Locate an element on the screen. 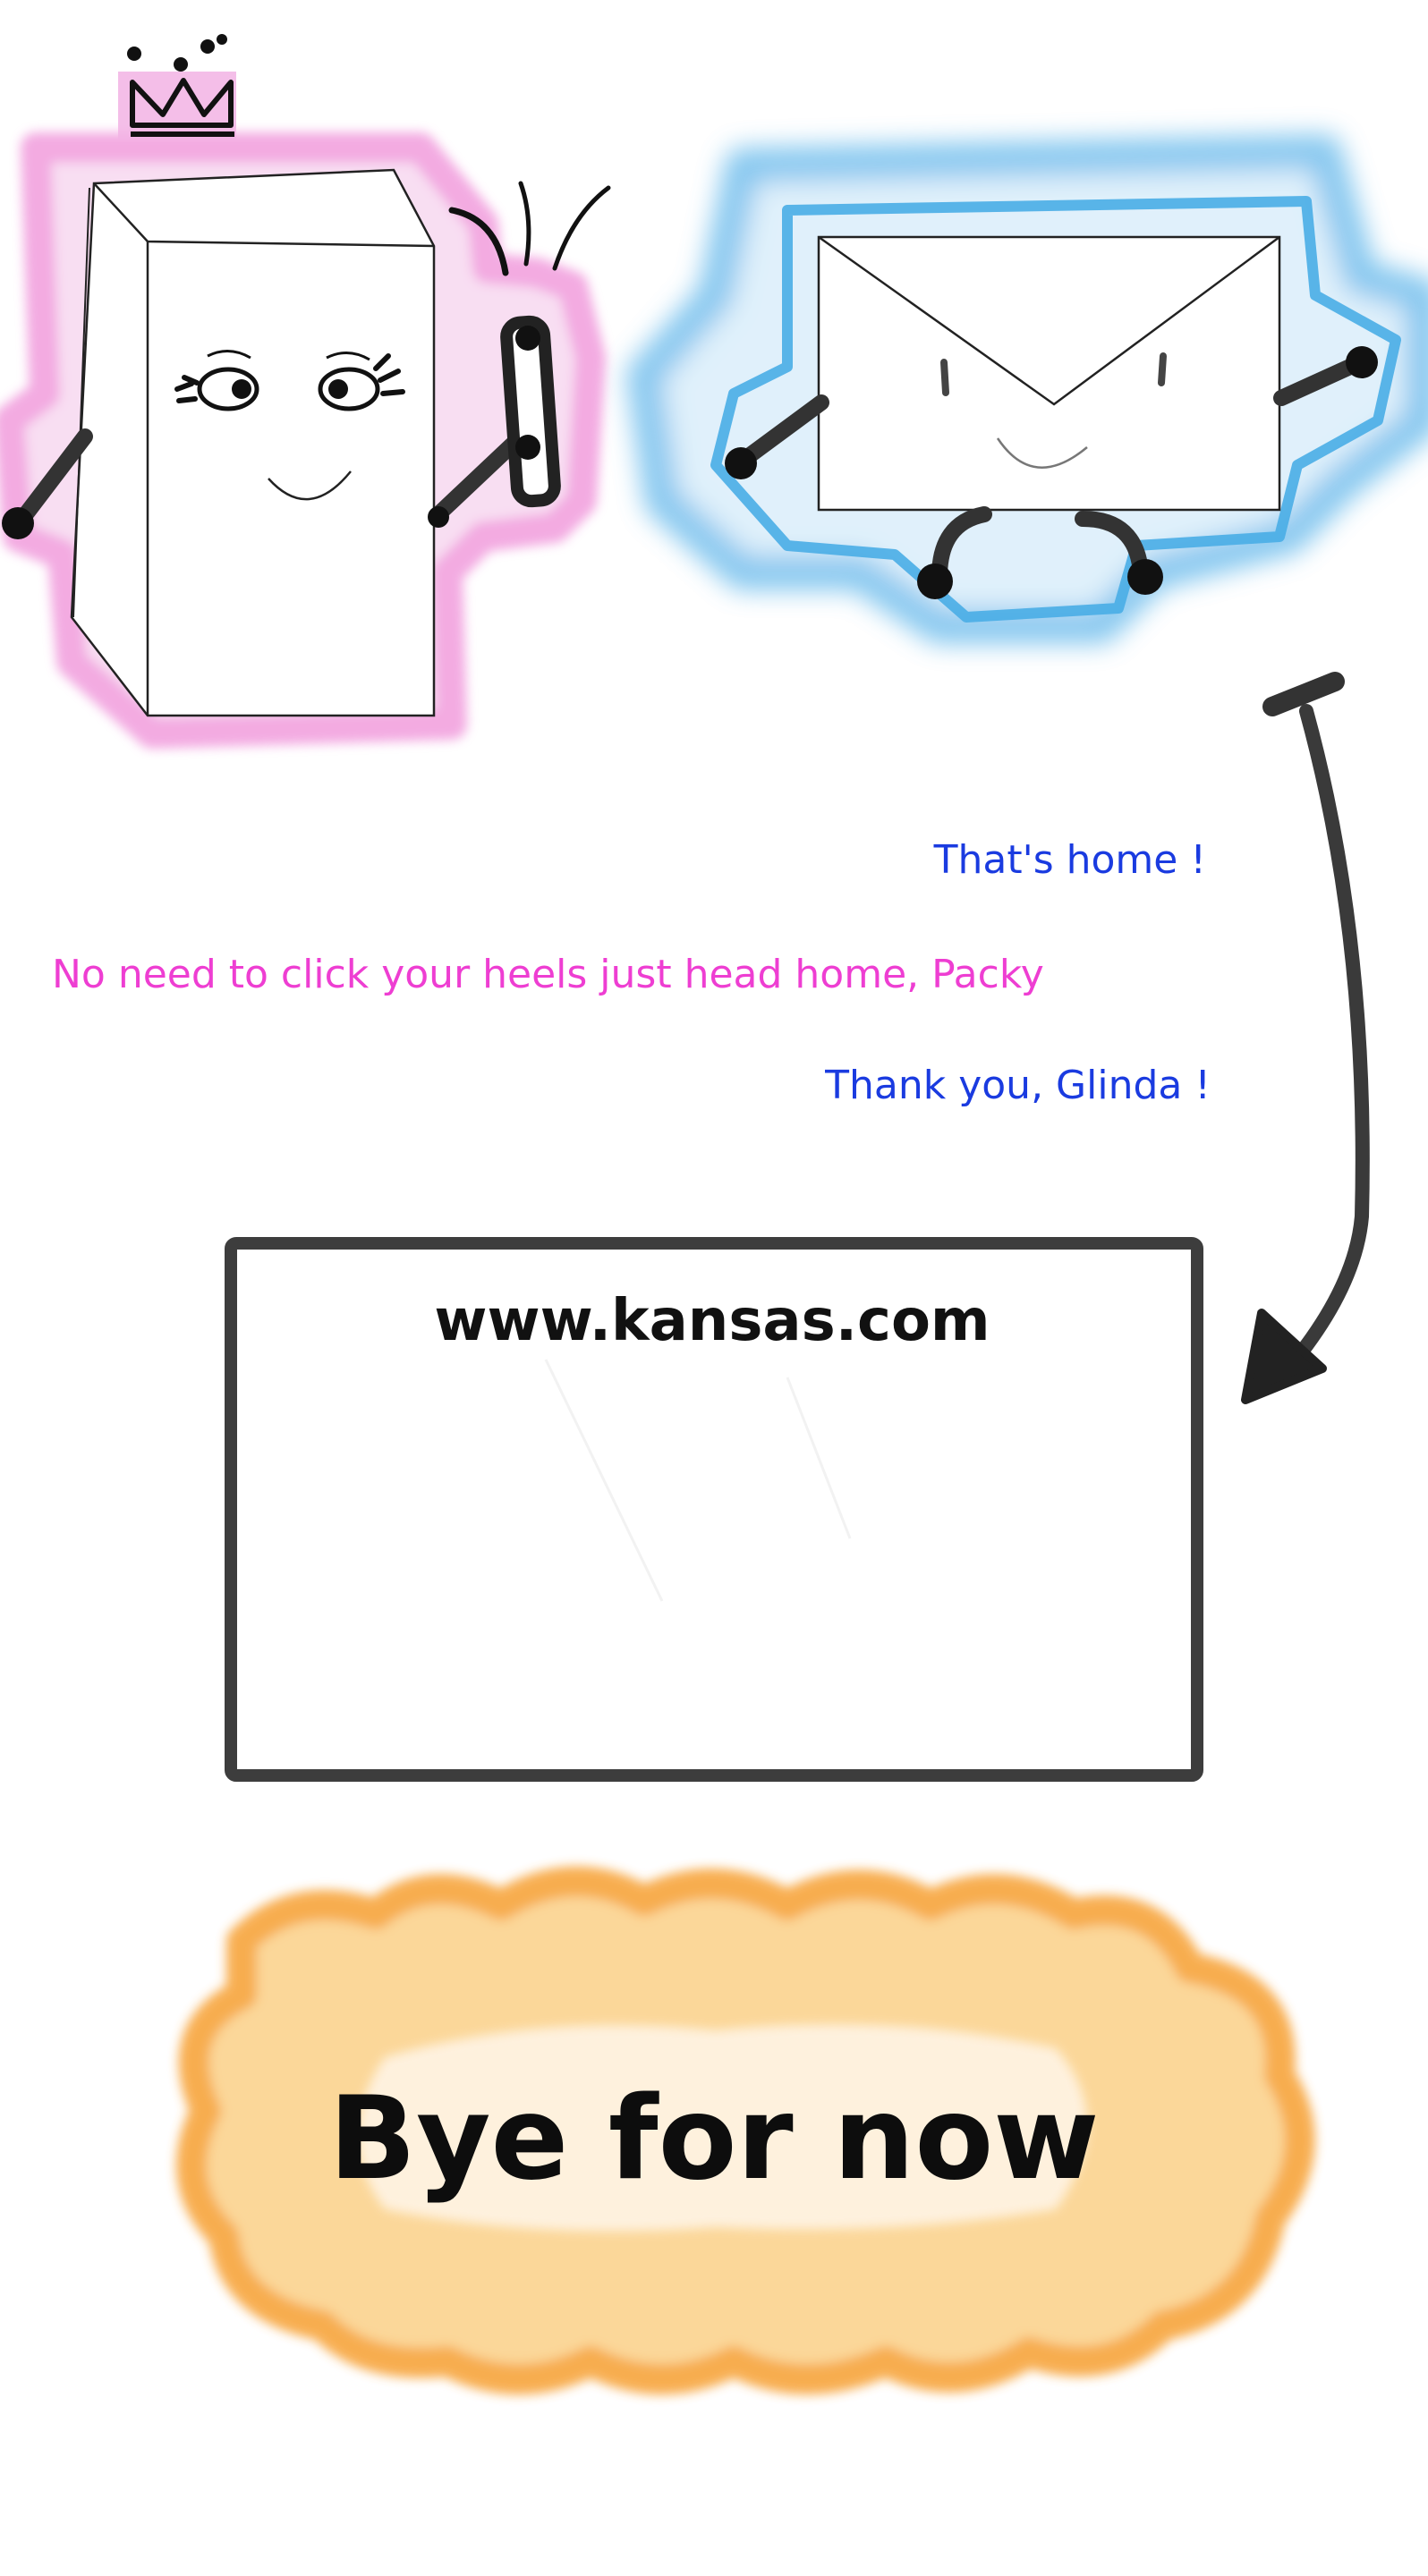  url-text: www.kansas.com is located at coordinates (712, 1321).